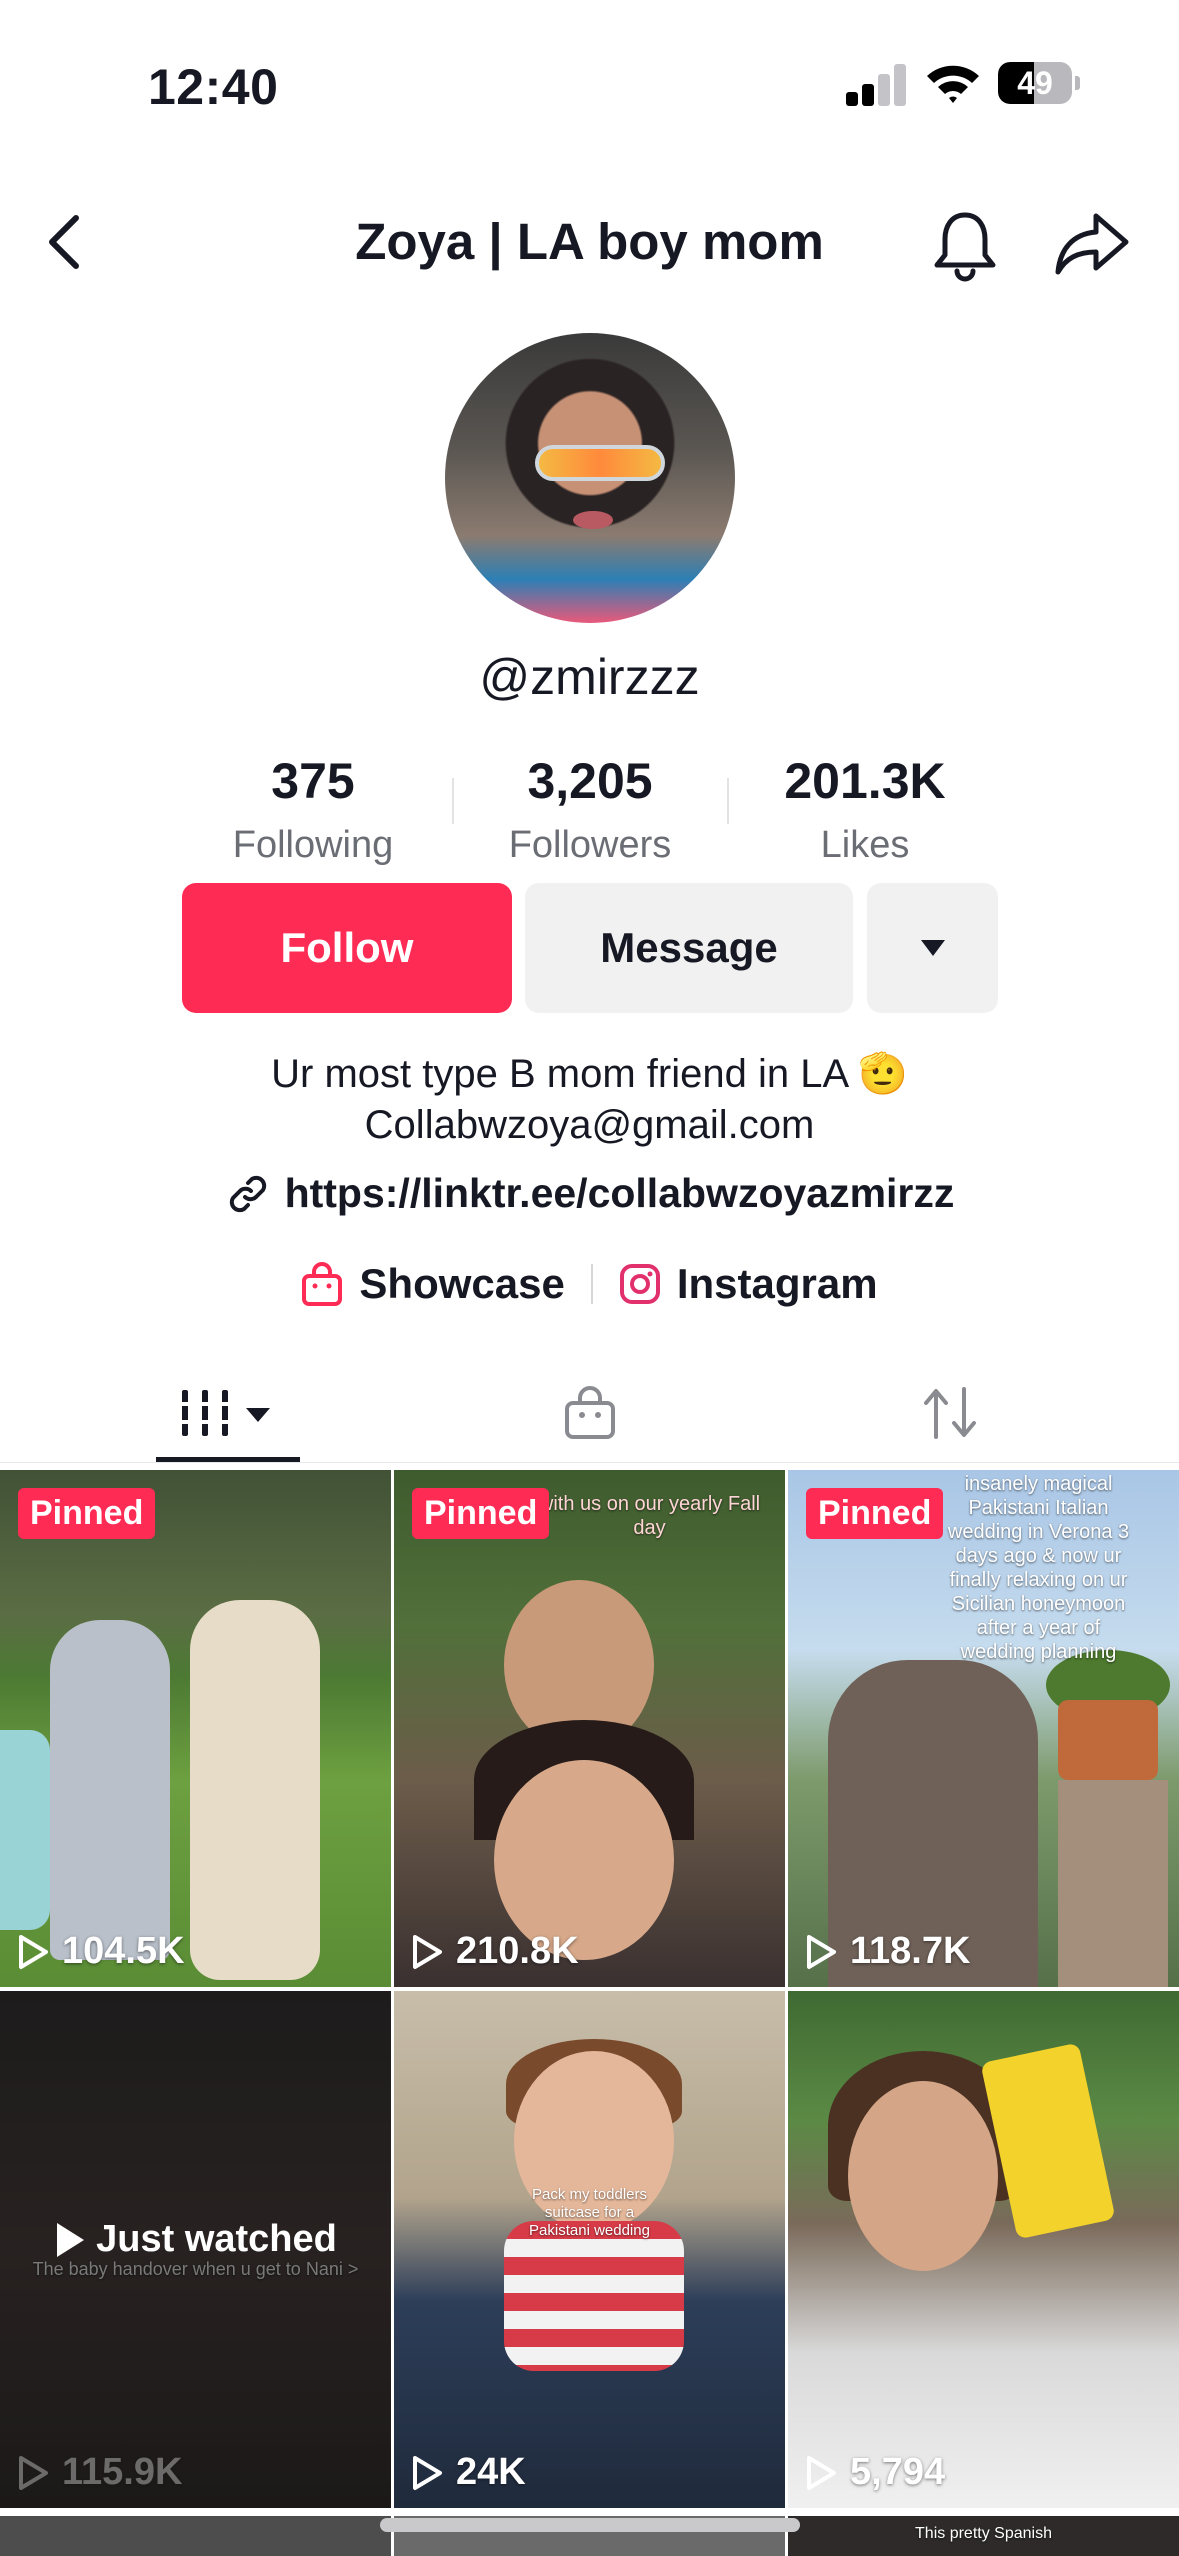 Image resolution: width=1179 pixels, height=2556 pixels. Describe the element at coordinates (589, 677) in the screenshot. I see `profile-handle: @zmirzzz` at that location.